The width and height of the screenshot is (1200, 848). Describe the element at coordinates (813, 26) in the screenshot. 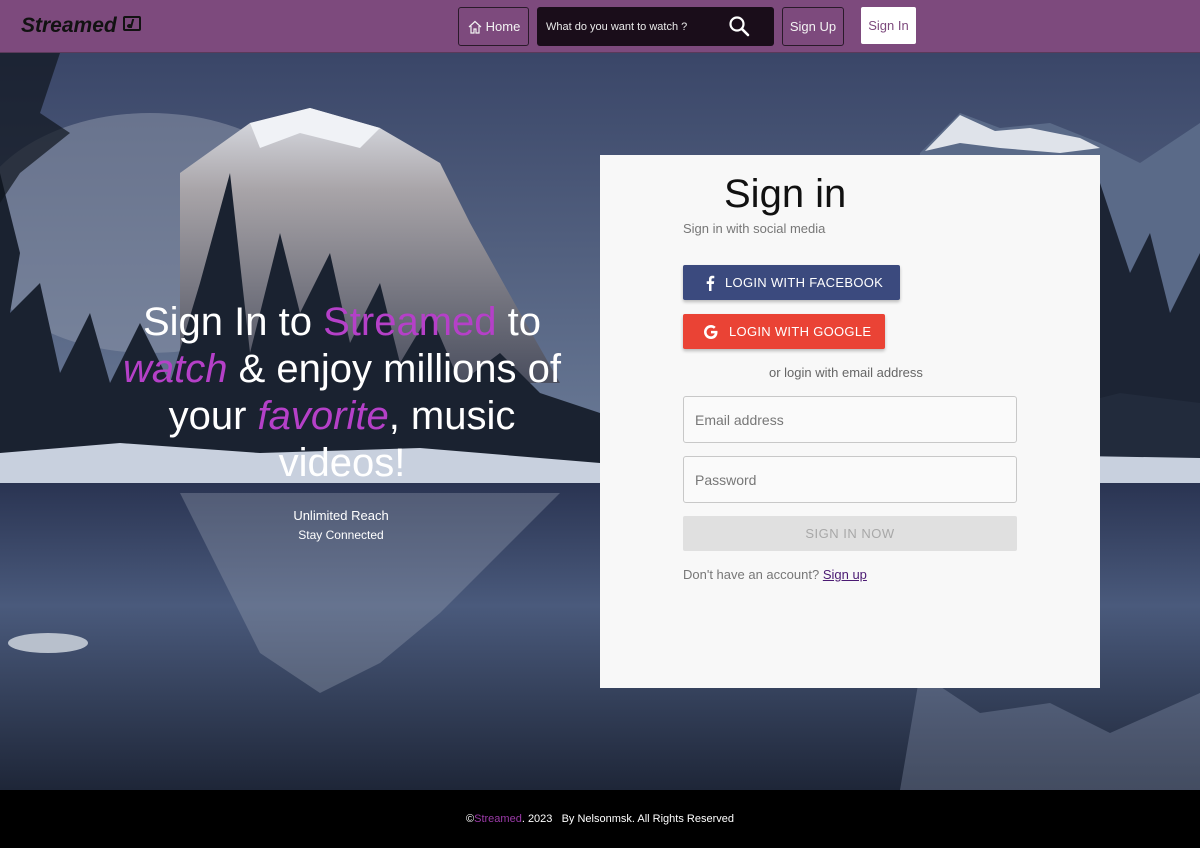

I see `signup-nav-button: Sign Up` at that location.